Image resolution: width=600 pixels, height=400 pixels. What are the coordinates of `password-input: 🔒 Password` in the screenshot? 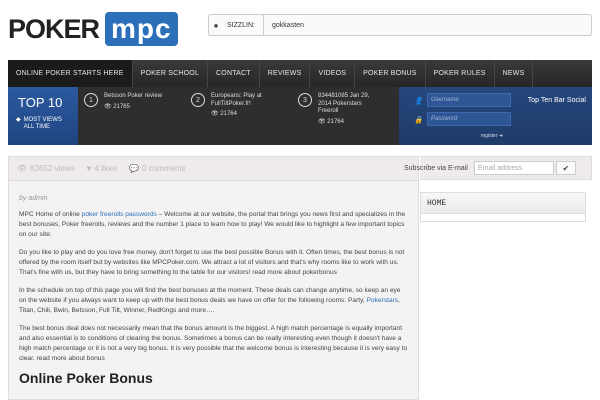 It's located at (462, 119).